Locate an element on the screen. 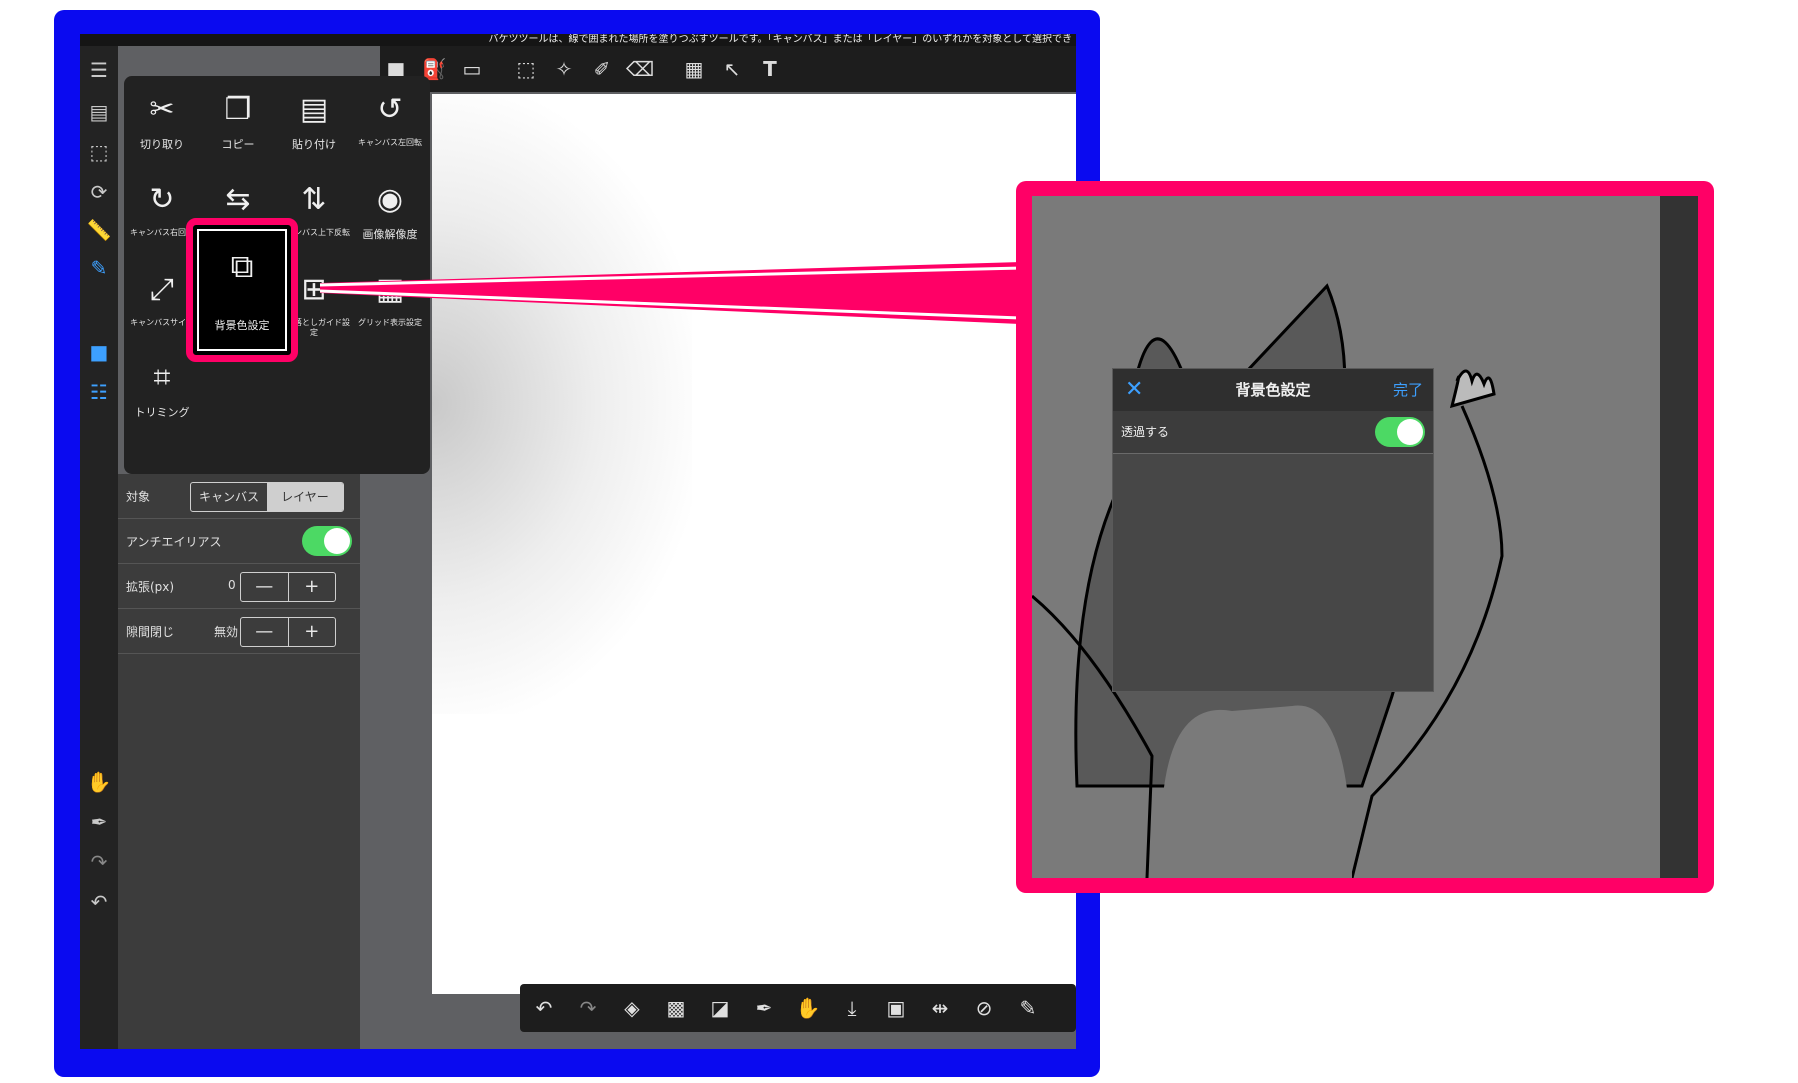  dialog-title: 背景色設定 is located at coordinates (1273, 390).